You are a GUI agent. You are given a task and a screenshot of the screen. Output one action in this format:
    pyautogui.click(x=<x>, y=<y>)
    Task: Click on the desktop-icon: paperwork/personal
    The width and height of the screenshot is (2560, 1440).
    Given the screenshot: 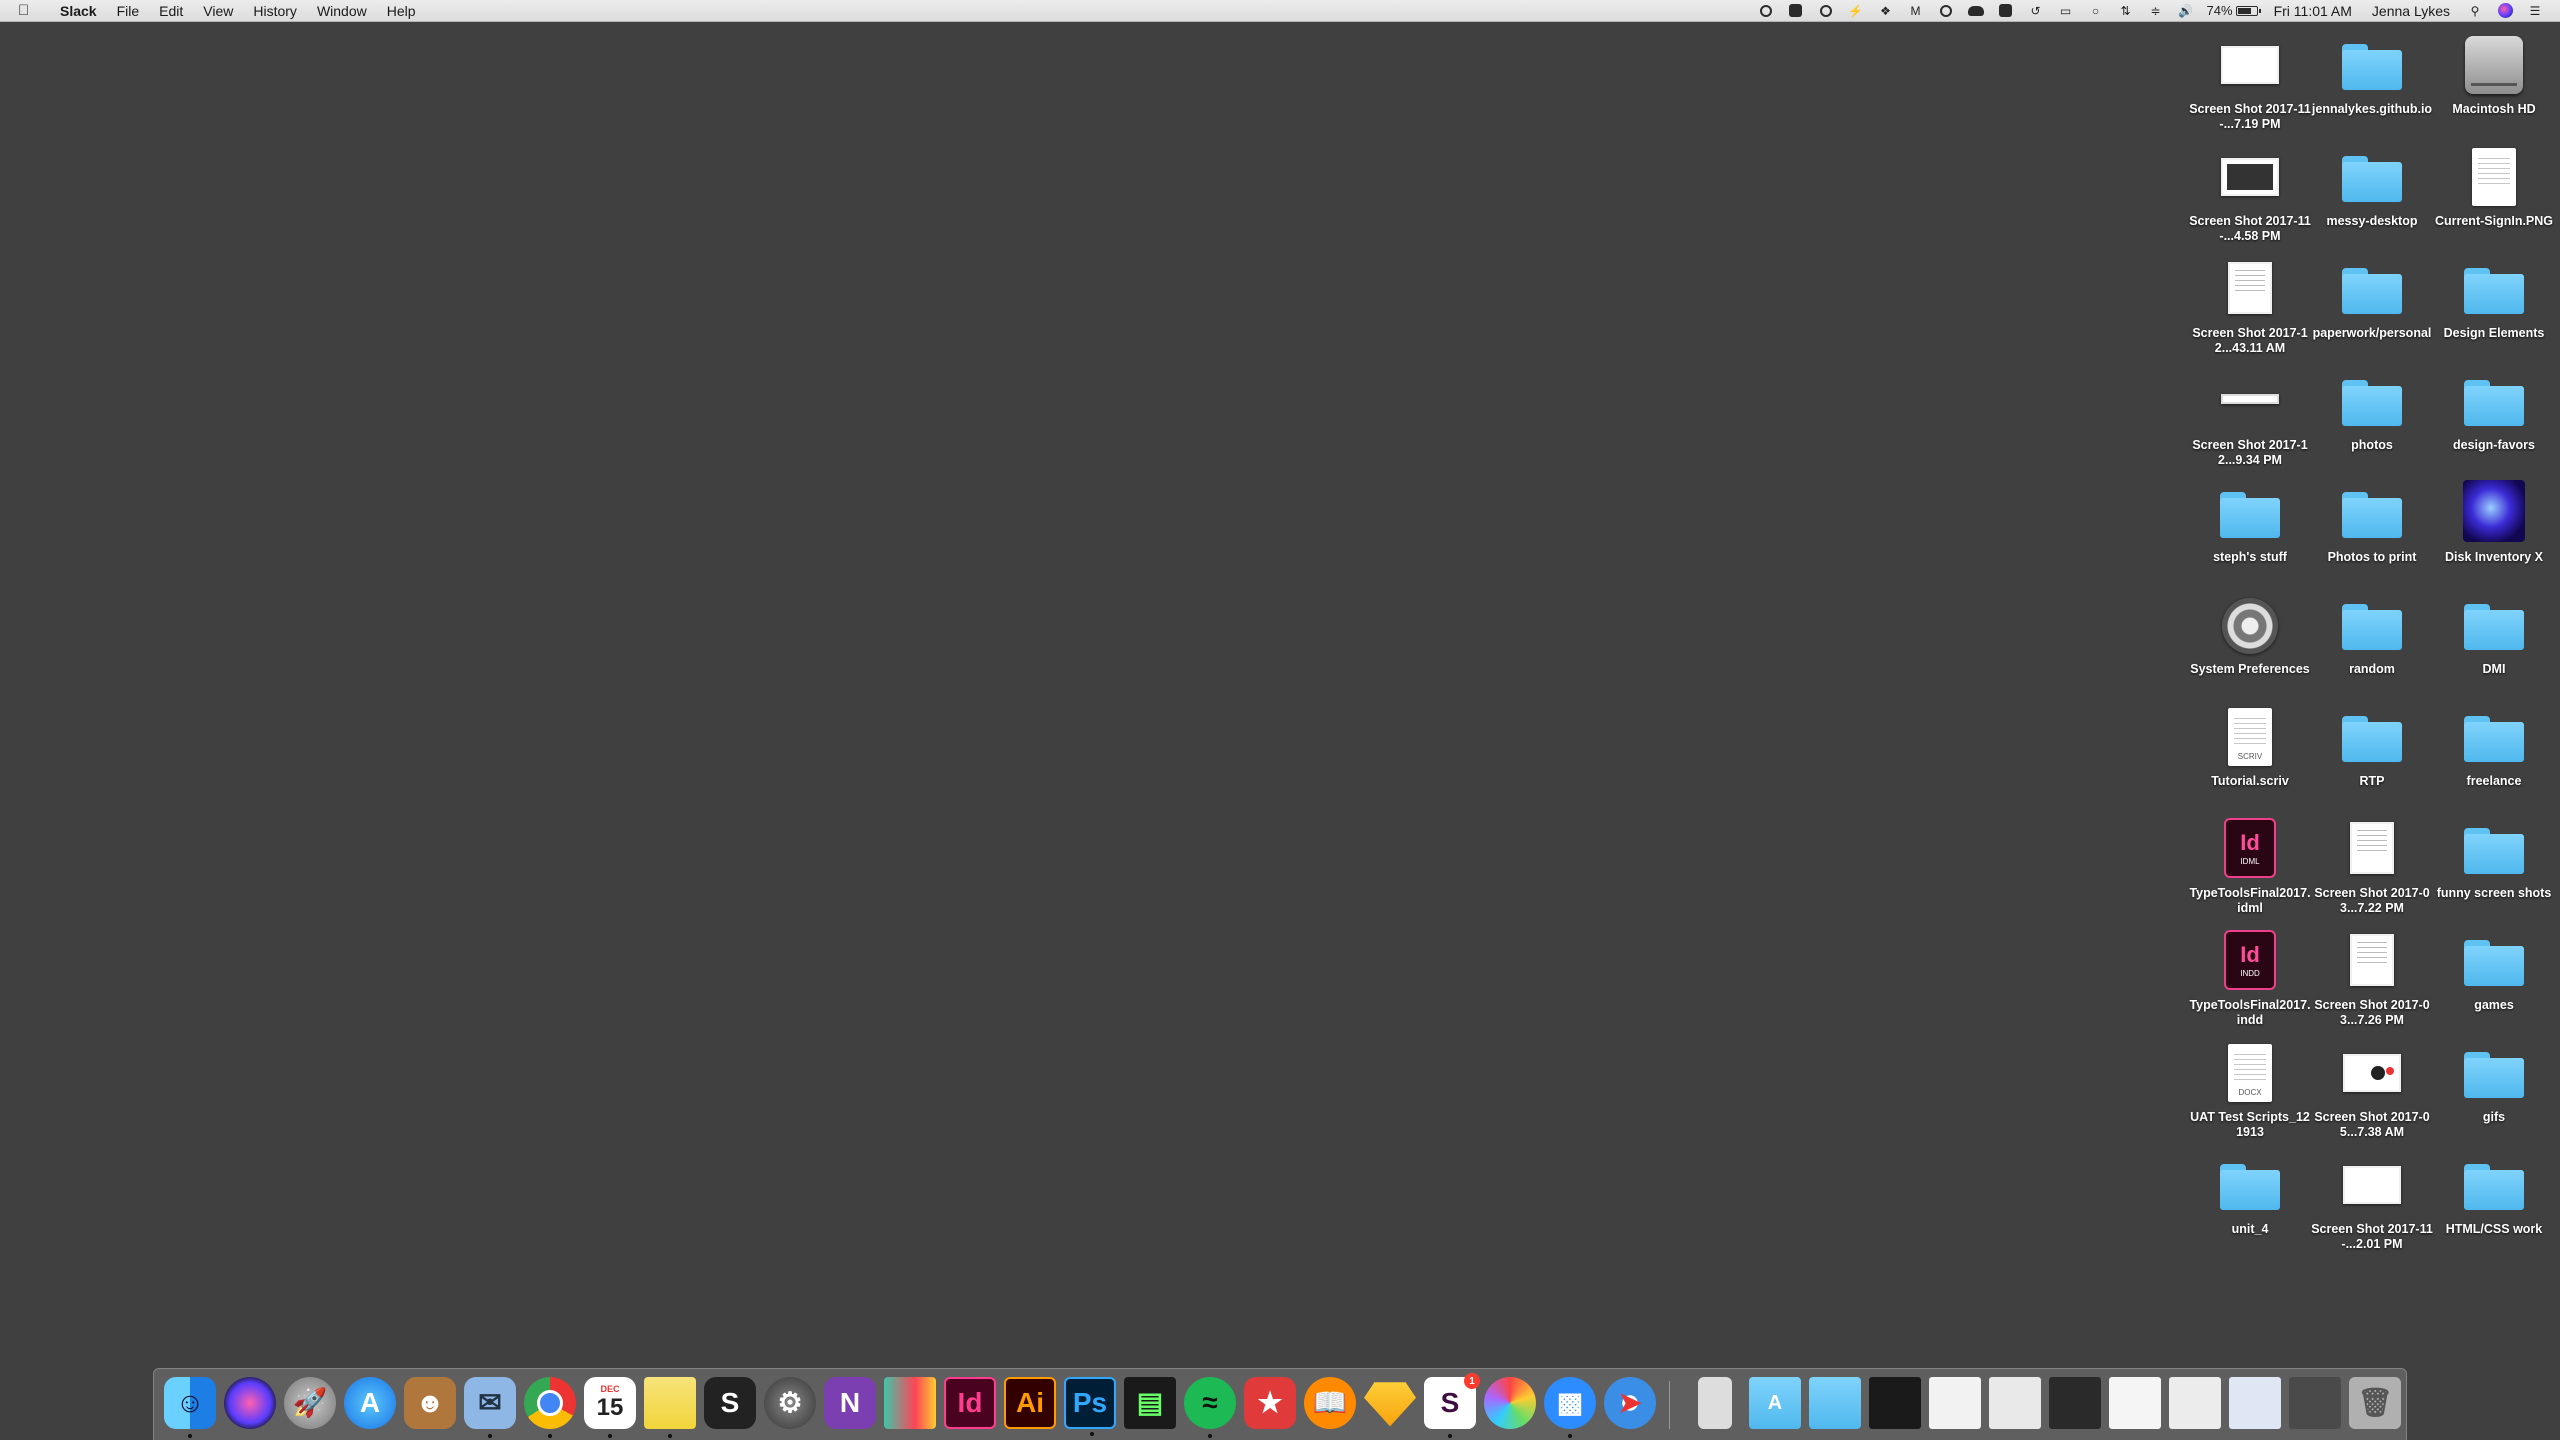 What is the action you would take?
    pyautogui.click(x=2372, y=308)
    